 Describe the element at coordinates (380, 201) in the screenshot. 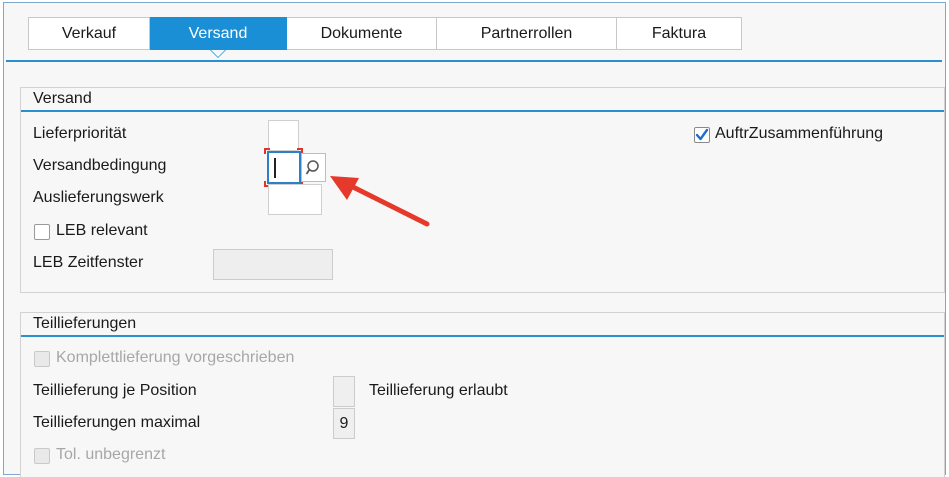

I see `red-arrow-annotation` at that location.